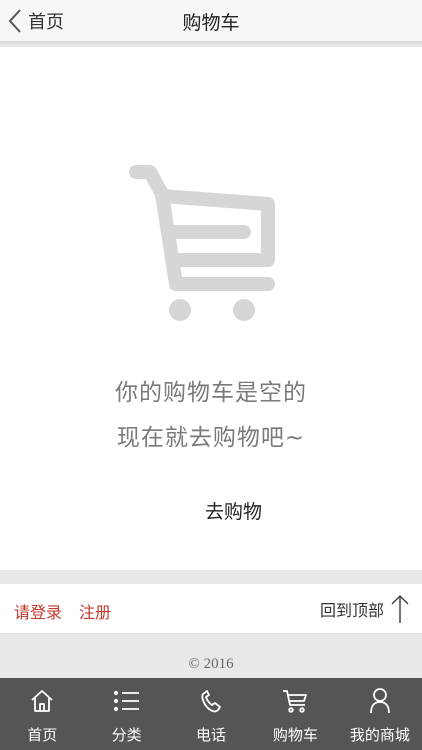 The width and height of the screenshot is (422, 750). What do you see at coordinates (400, 608) in the screenshot?
I see `arrow-up-icon` at bounding box center [400, 608].